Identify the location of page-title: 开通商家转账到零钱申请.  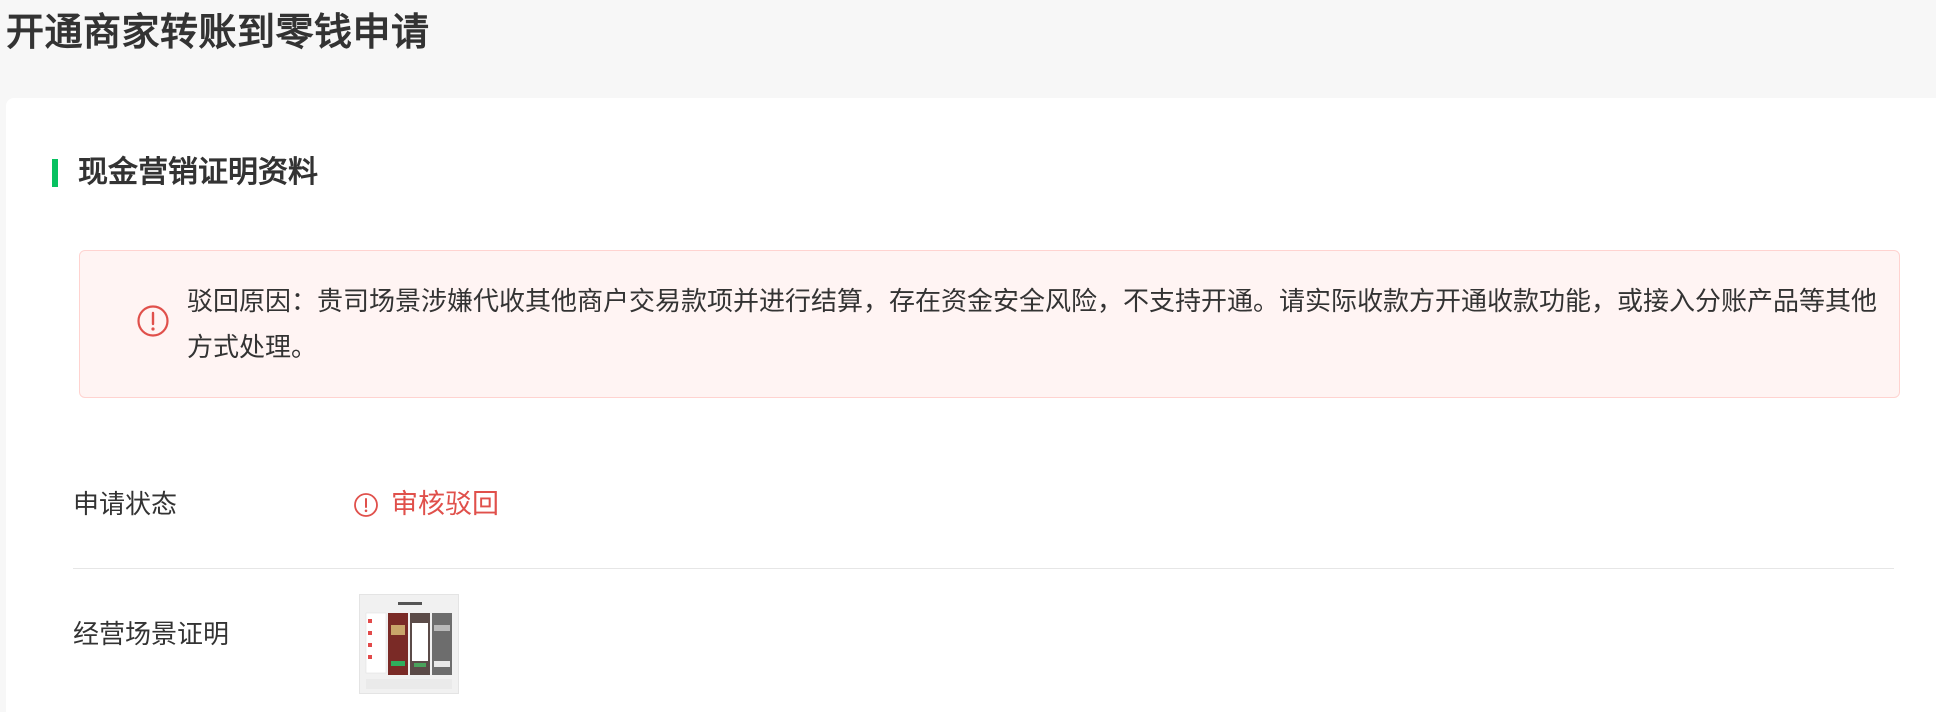
(218, 32).